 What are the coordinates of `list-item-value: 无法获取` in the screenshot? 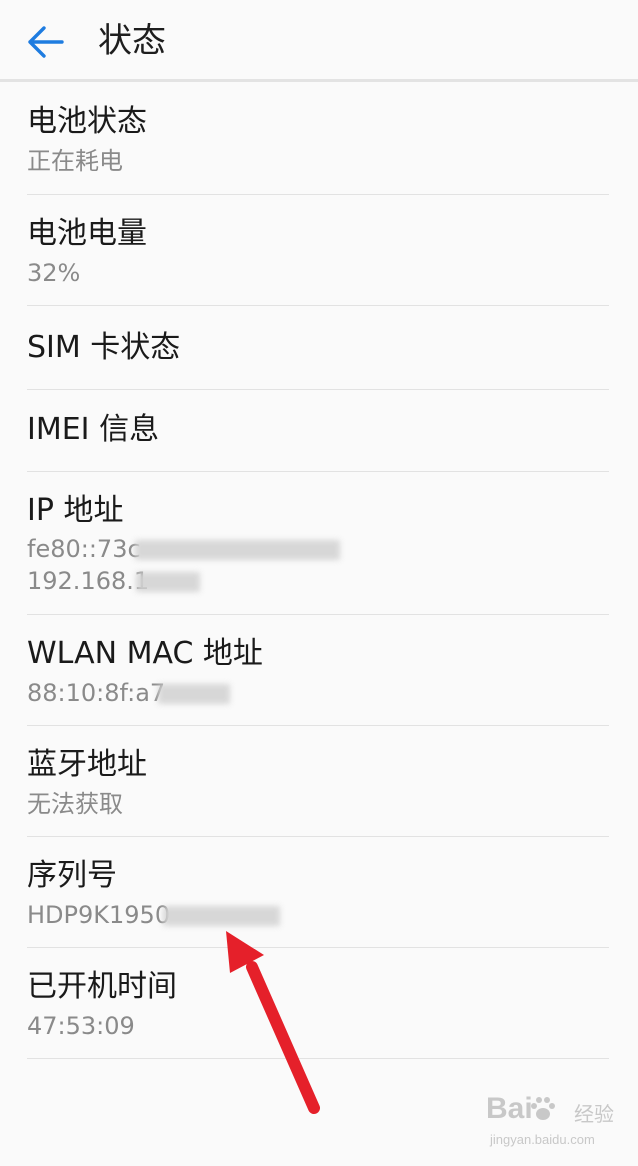 It's located at (75, 804).